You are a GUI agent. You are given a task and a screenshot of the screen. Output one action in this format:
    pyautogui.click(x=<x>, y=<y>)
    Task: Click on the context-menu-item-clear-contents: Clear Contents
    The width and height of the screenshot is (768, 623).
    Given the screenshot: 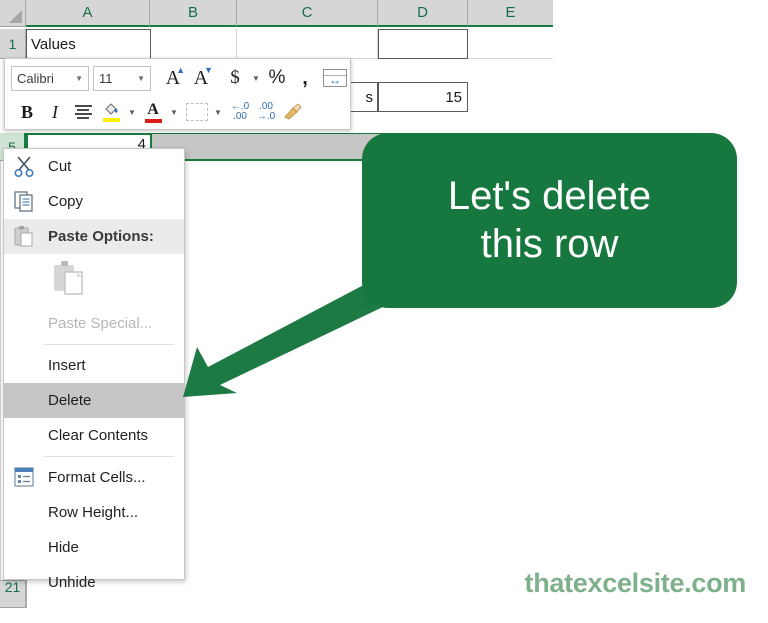 What is the action you would take?
    pyautogui.click(x=94, y=435)
    